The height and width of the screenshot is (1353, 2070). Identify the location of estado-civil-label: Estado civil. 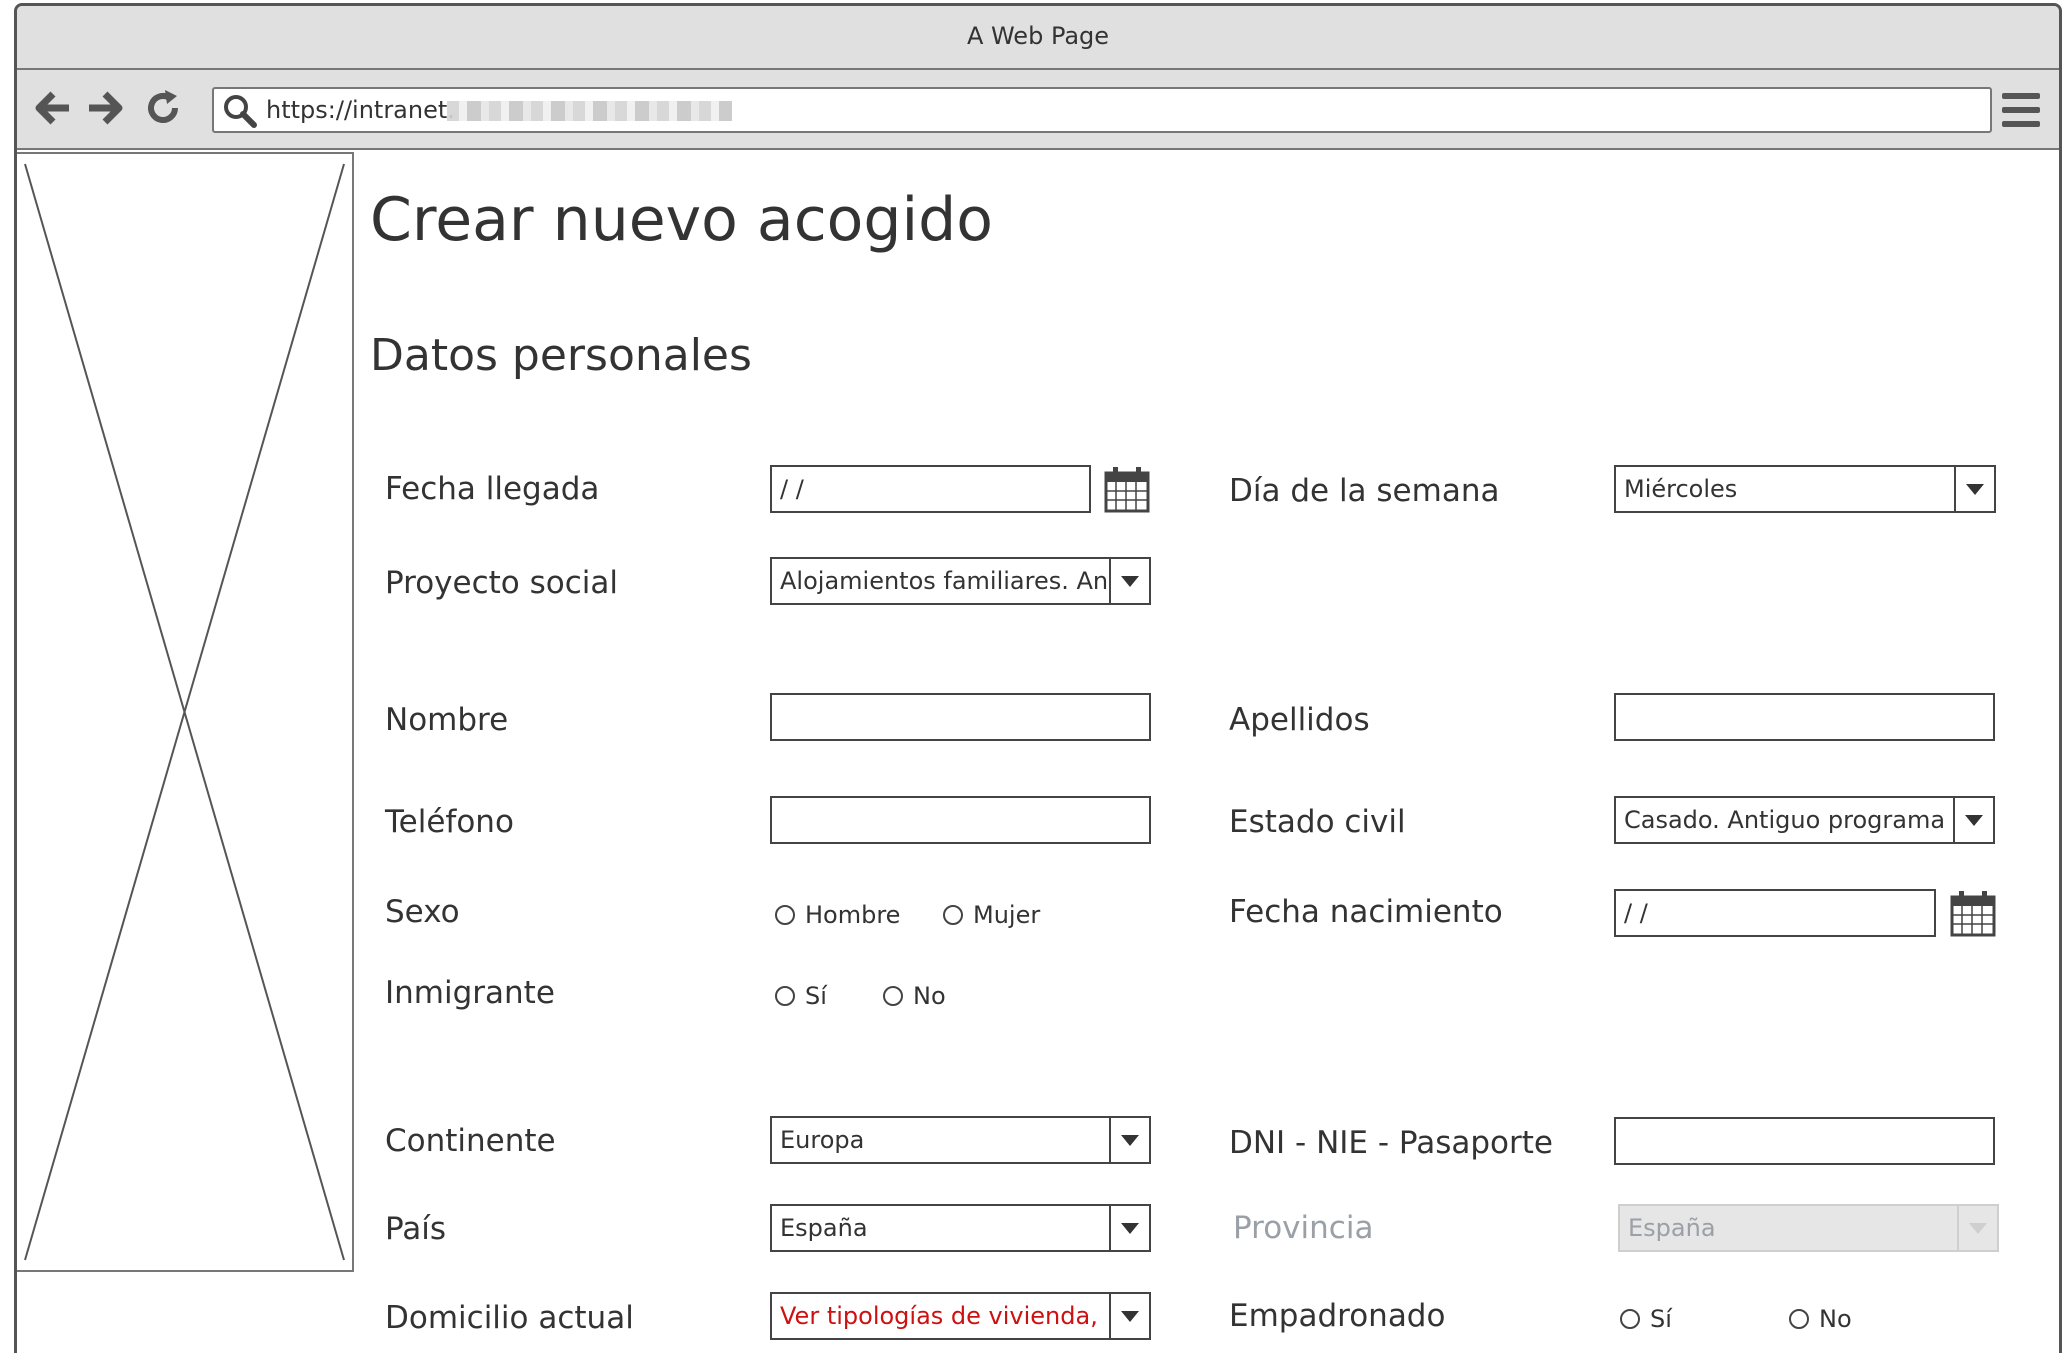
(1317, 822).